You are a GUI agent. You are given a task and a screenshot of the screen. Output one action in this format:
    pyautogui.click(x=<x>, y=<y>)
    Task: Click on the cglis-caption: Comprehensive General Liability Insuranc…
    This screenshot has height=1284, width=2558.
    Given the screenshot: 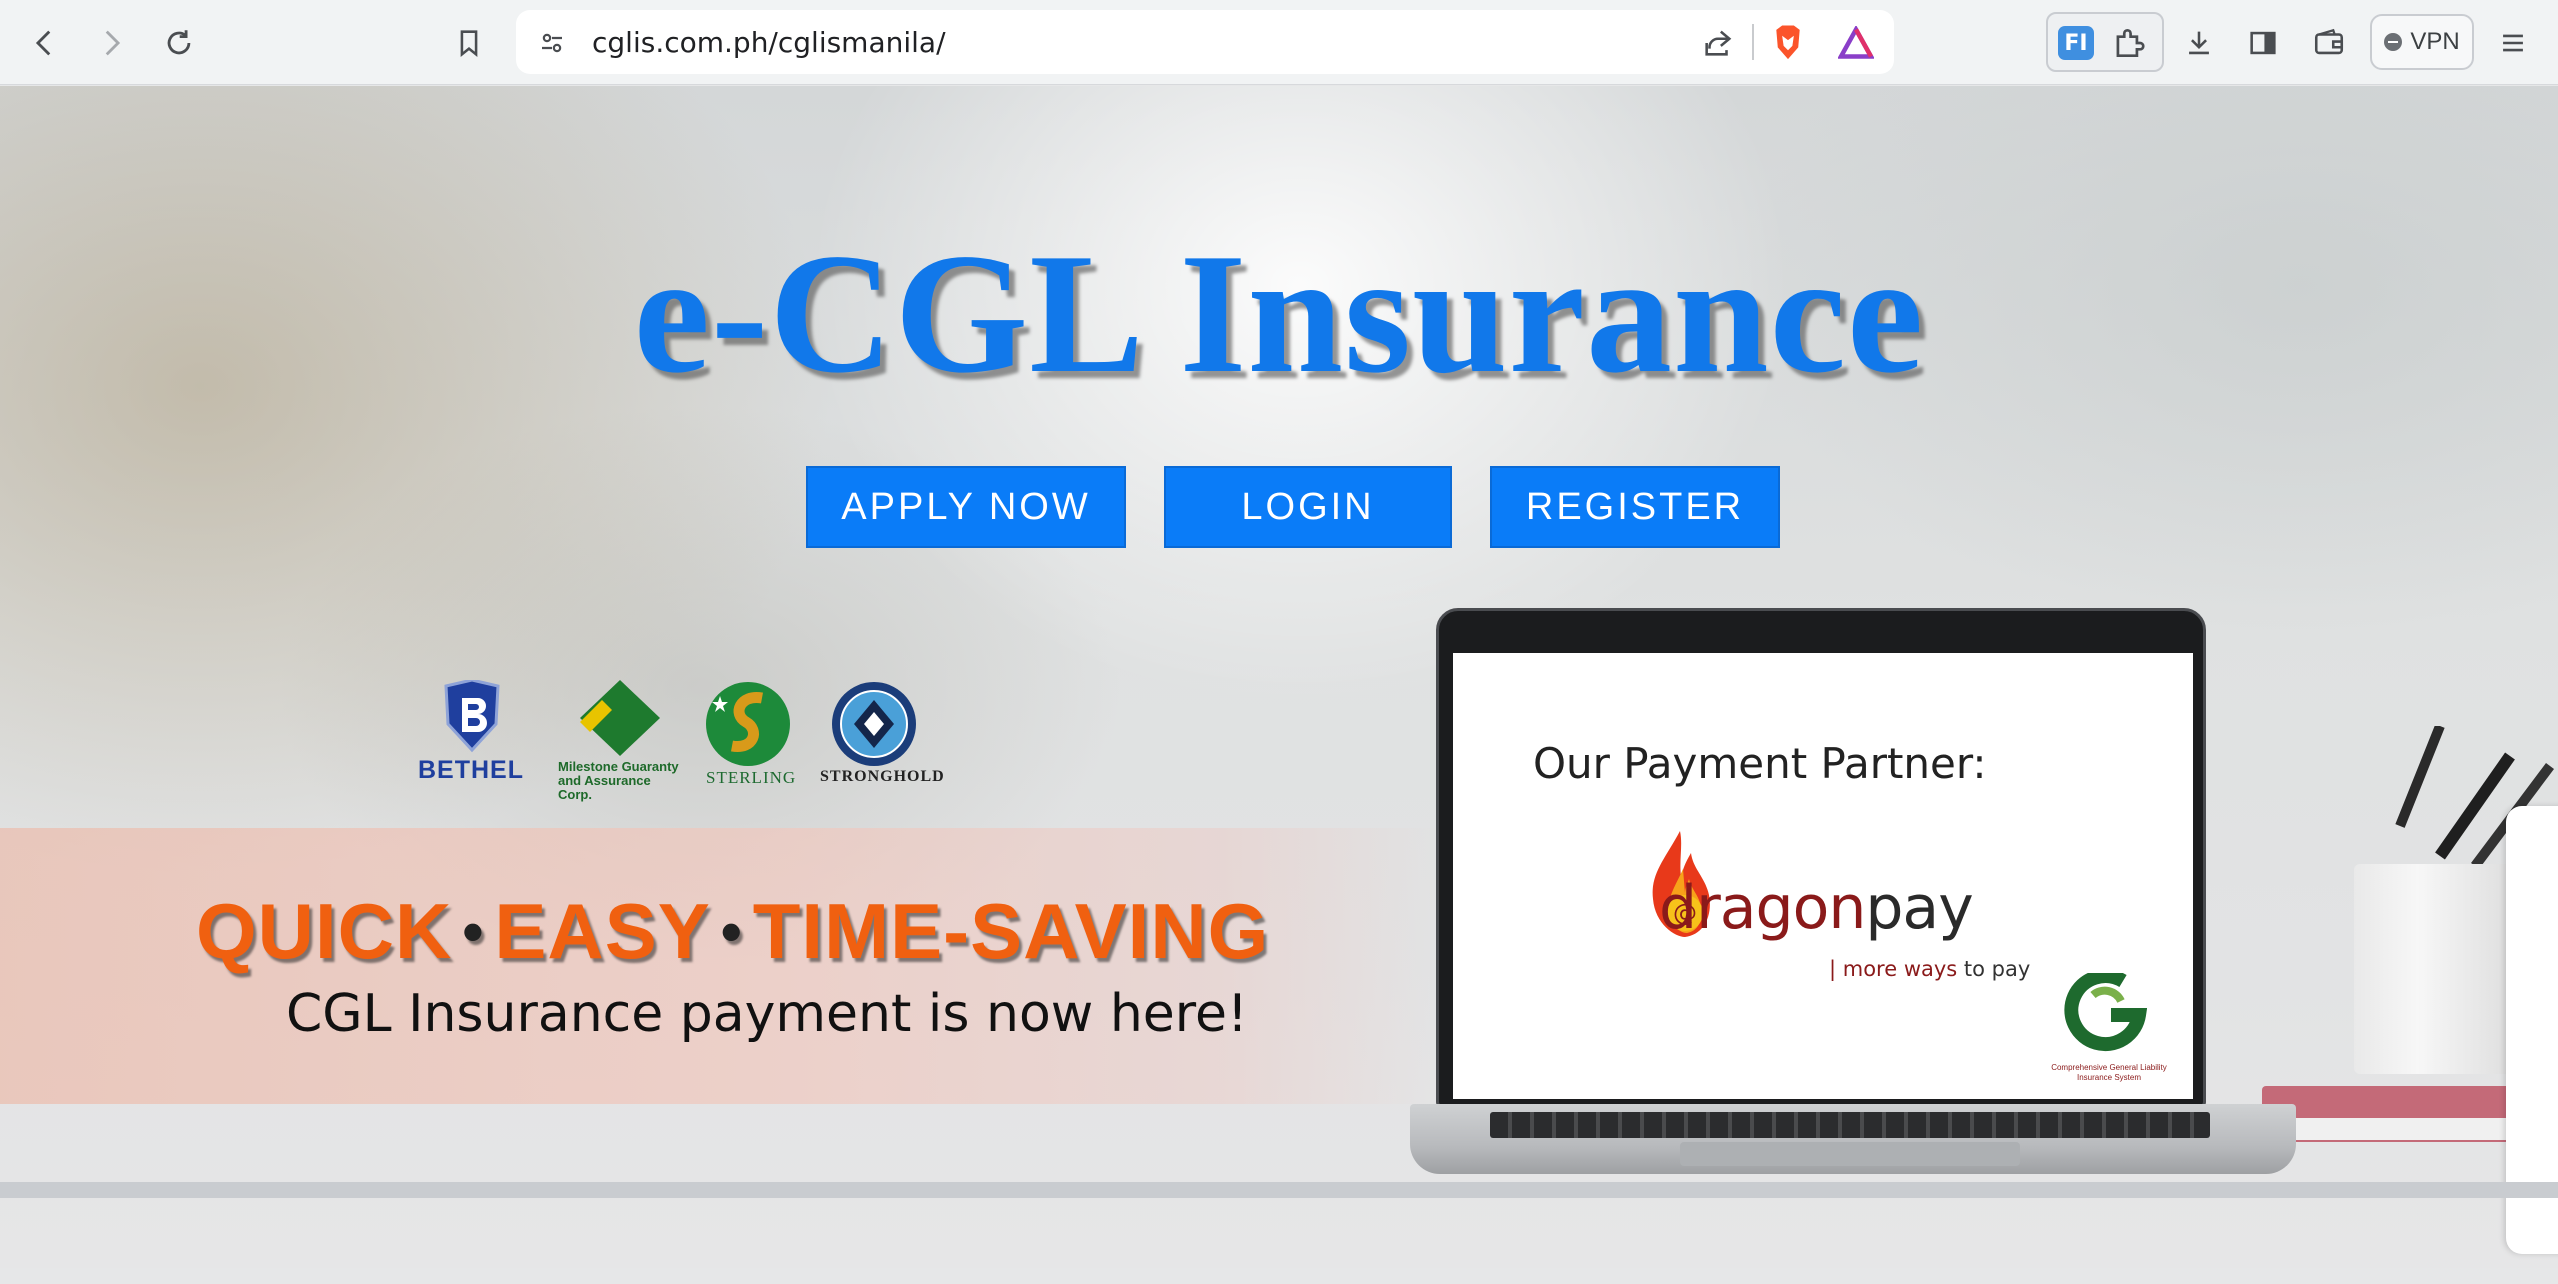 What is the action you would take?
    pyautogui.click(x=2109, y=1072)
    